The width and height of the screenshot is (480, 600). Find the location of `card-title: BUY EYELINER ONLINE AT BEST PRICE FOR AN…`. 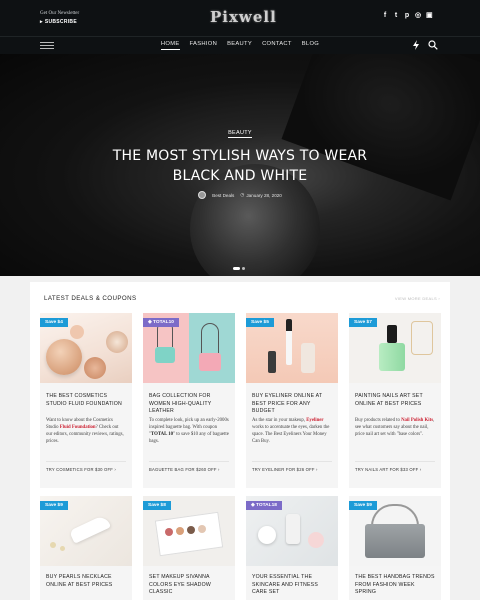

card-title: BUY EYELINER ONLINE AT BEST PRICE FOR AN… is located at coordinates (292, 404).